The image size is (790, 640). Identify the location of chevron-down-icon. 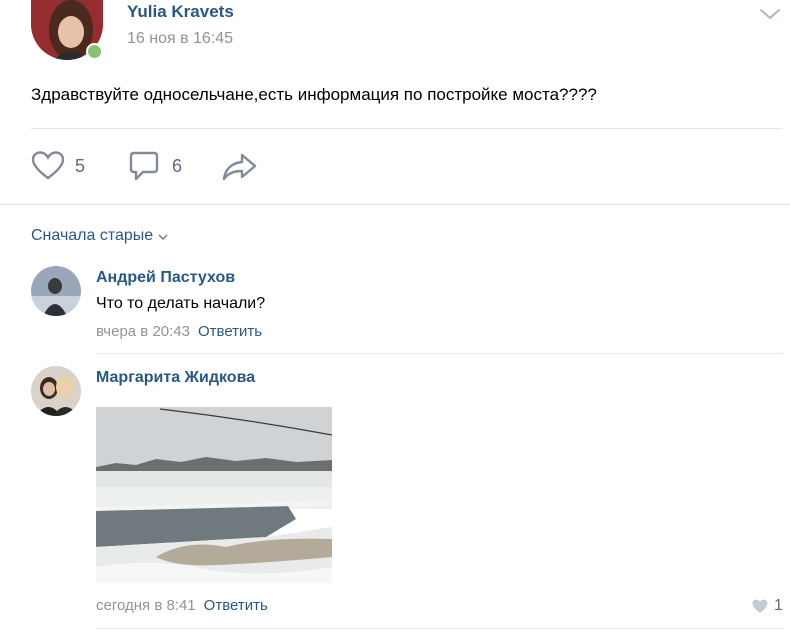
(163, 237).